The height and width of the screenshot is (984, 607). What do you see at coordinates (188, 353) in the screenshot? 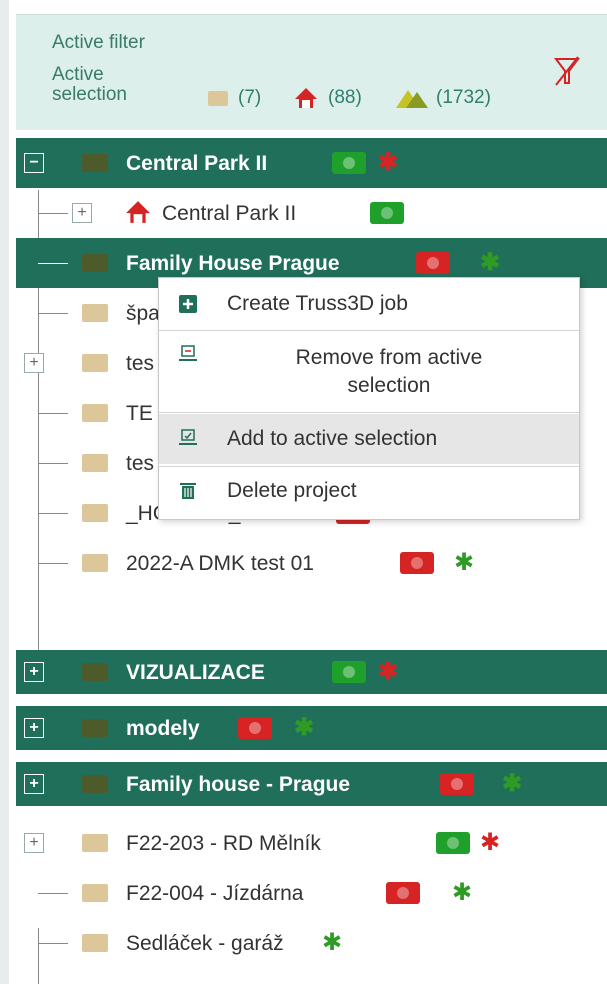
I see `remove-selection-icon` at bounding box center [188, 353].